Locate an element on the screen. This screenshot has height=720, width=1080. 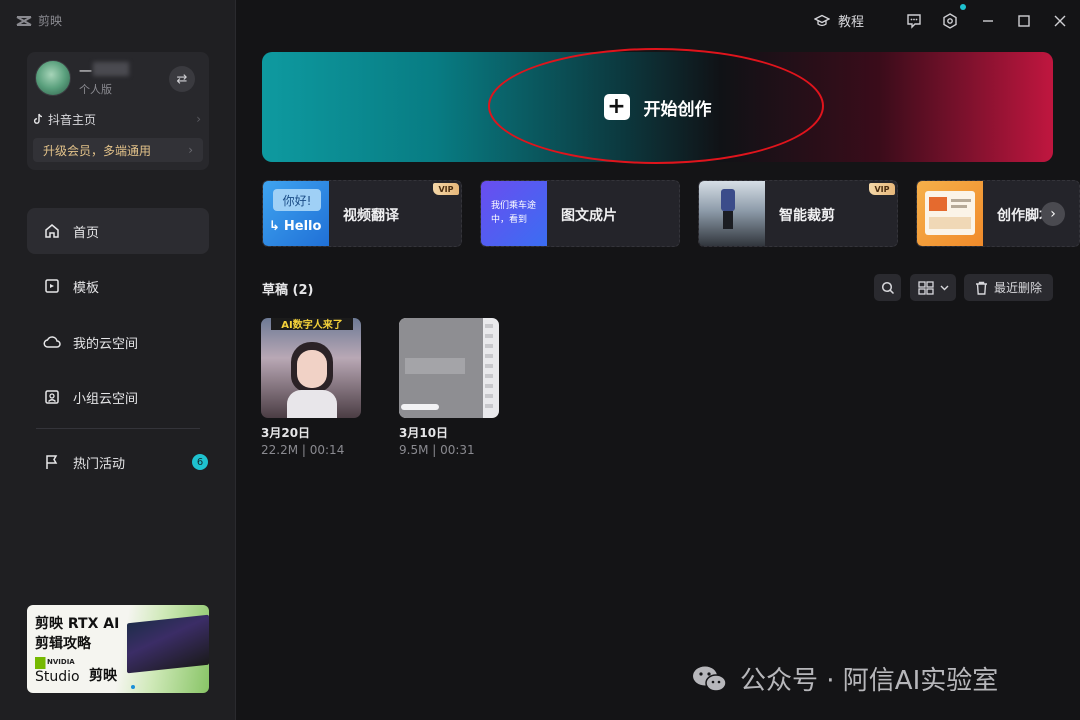
wechat-watermark: 公众号 · 阿信AI实验室 is located at coordinates (844, 678).